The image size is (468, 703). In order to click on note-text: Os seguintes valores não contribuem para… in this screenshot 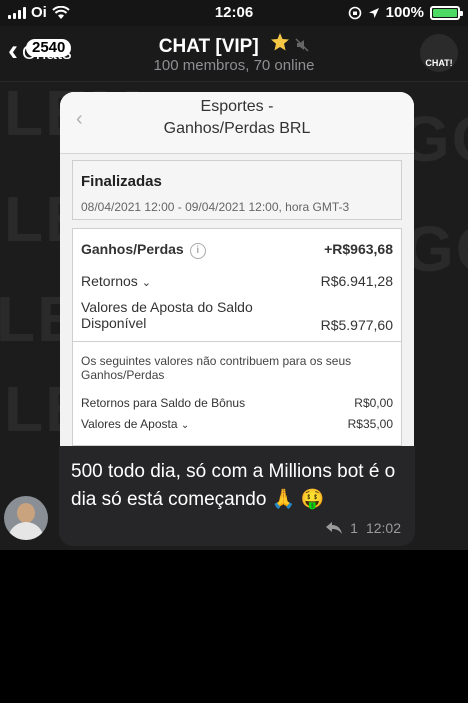, I will do `click(216, 368)`.